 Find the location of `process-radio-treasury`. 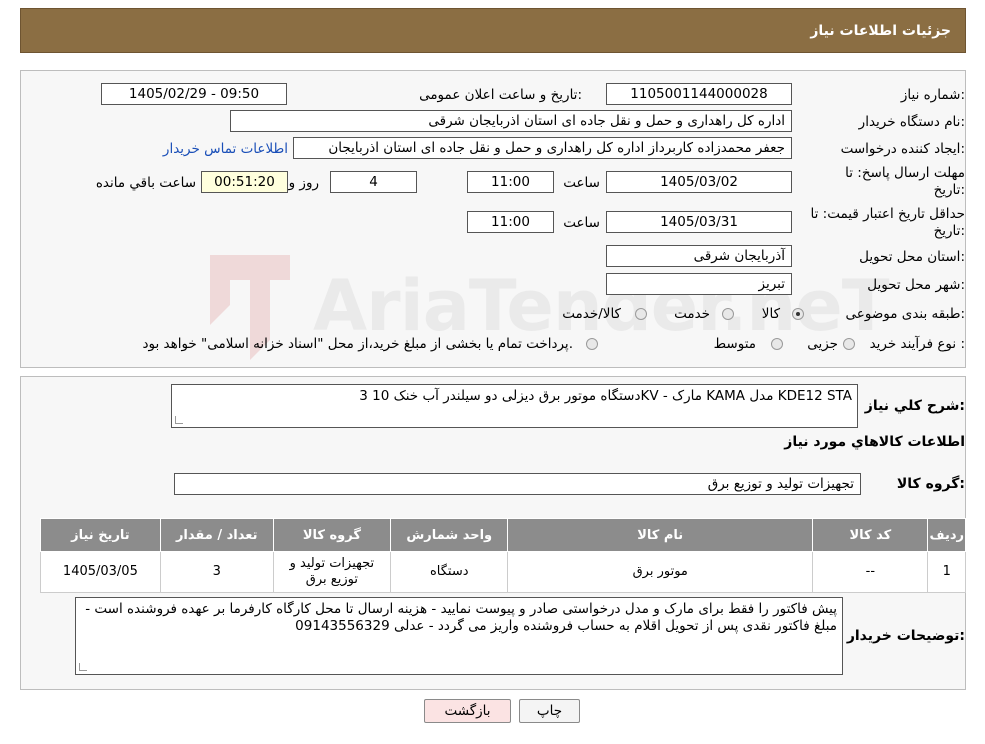

process-radio-treasury is located at coordinates (592, 344).